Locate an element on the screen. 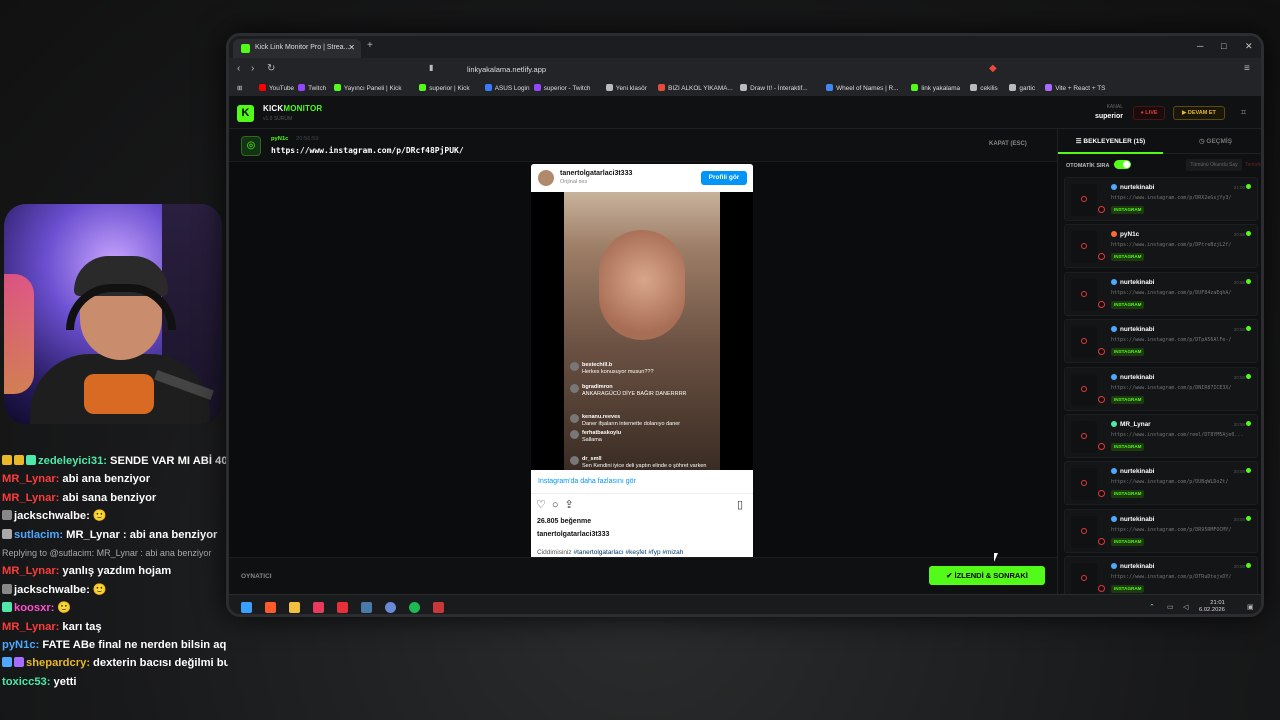 The height and width of the screenshot is (720, 1280). bookmark-favicon-icon is located at coordinates (537, 87).